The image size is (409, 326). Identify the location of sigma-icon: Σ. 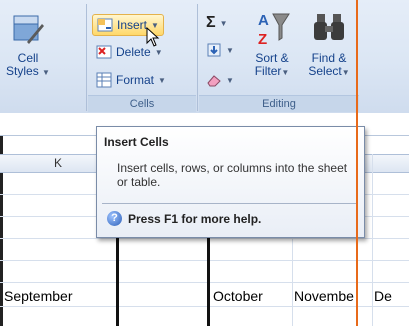
(211, 22).